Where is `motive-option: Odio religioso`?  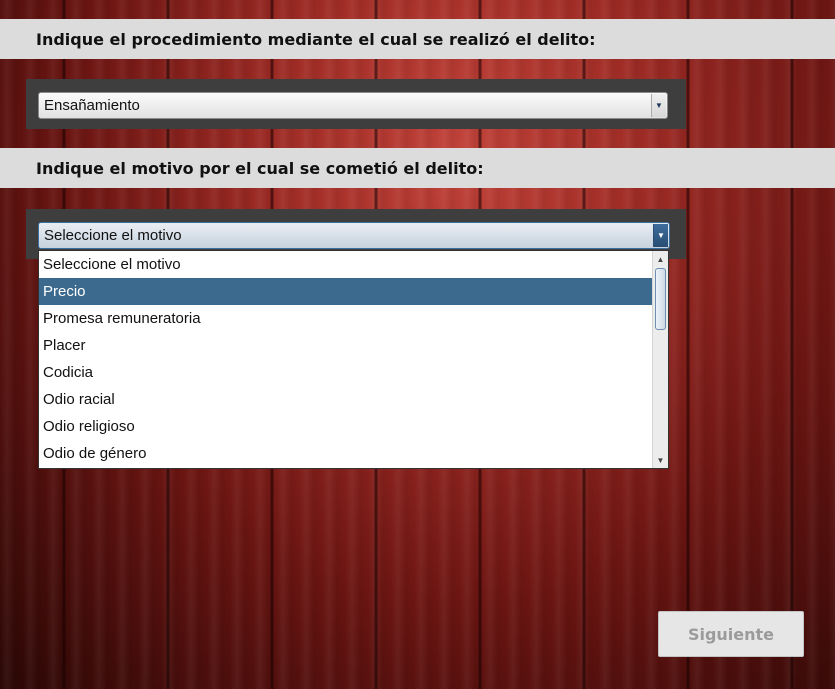
motive-option: Odio religioso is located at coordinates (345, 426).